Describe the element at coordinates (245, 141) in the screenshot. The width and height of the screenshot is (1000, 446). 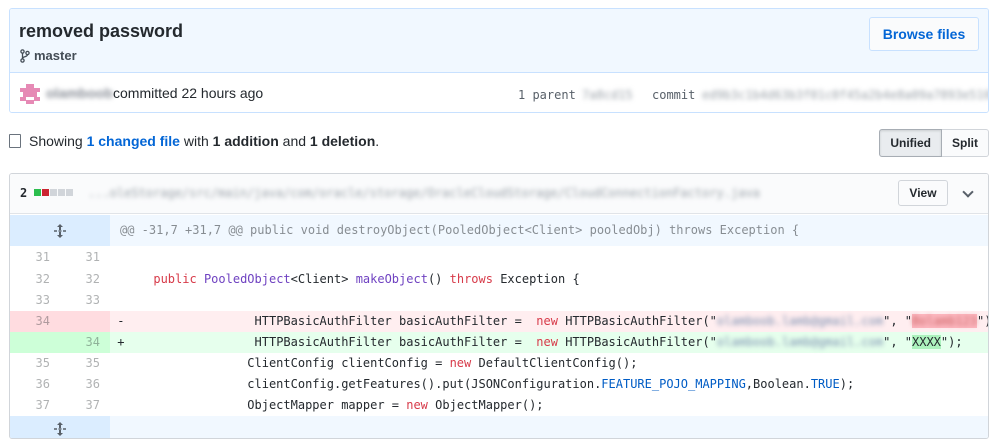
I see `additions-count: 1 addition` at that location.